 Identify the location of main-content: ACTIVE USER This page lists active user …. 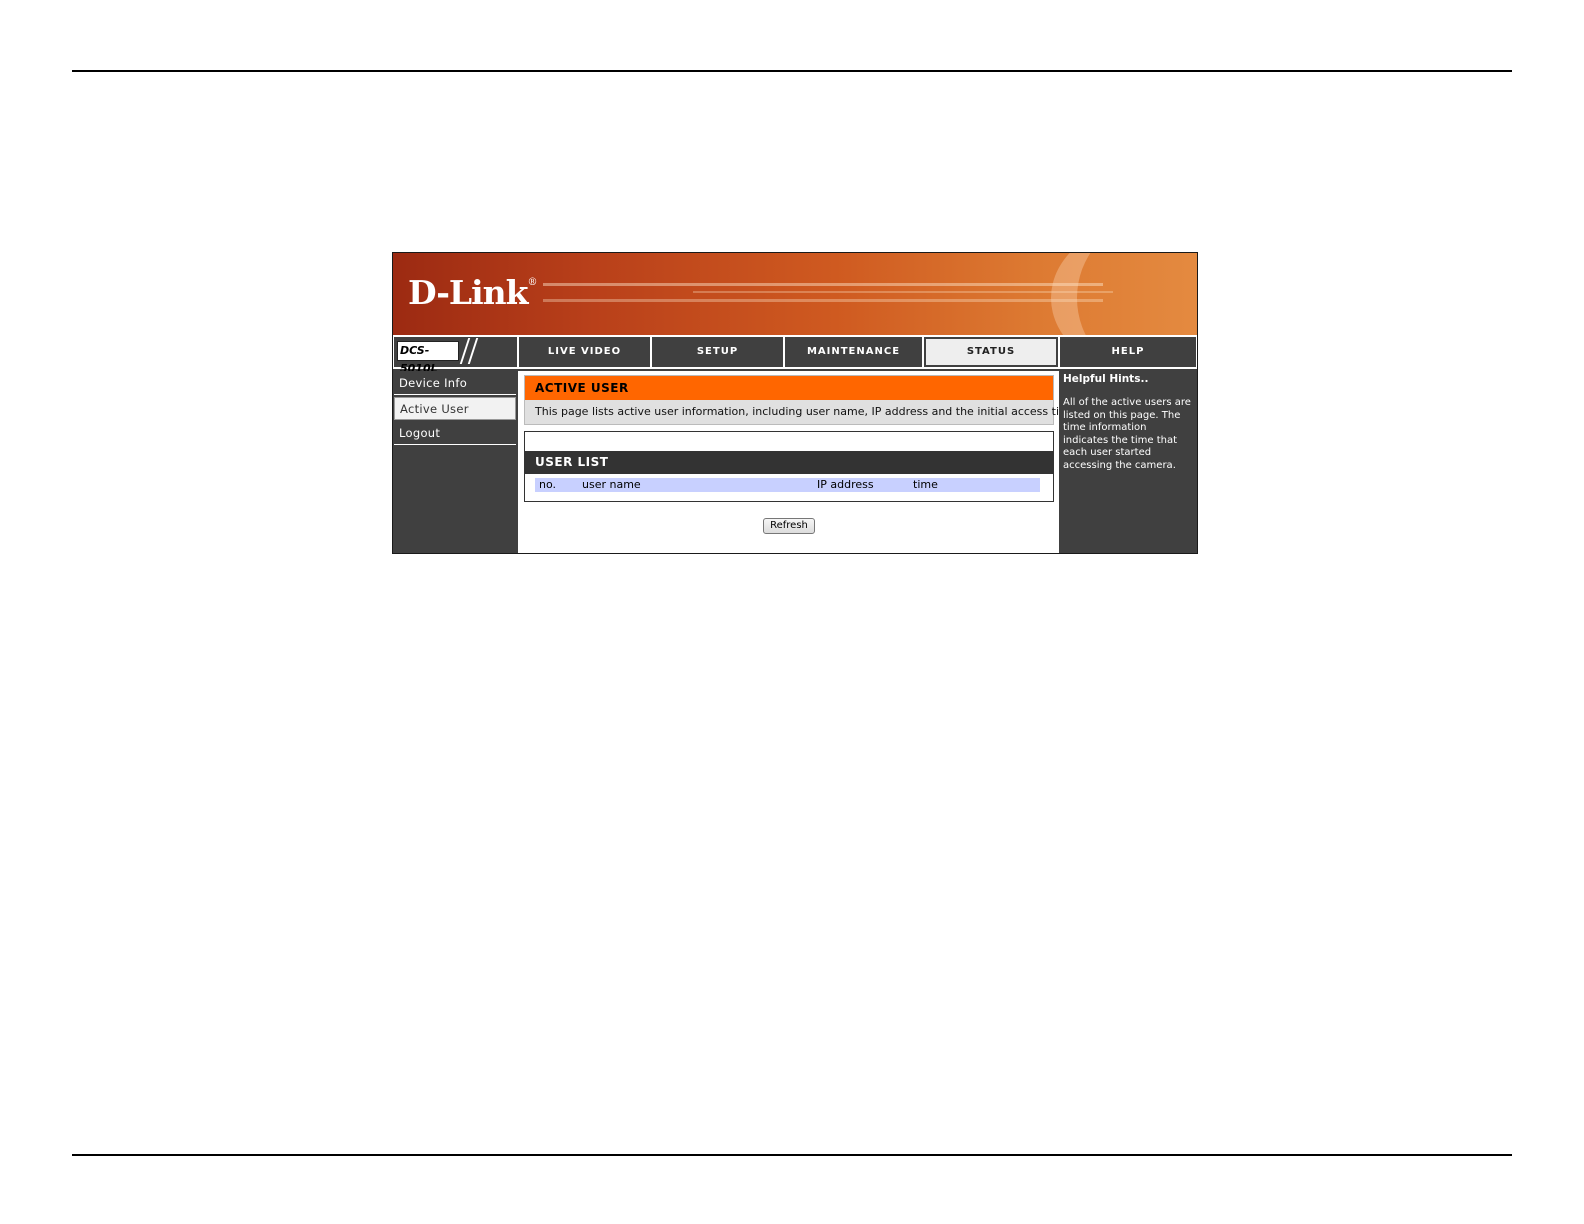
(799, 462).